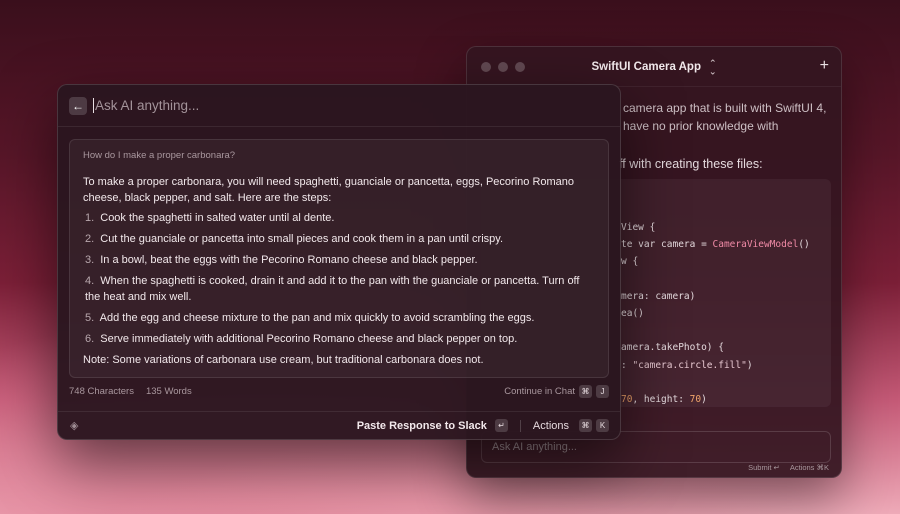  I want to click on new-chat-plus-icon: +, so click(824, 66).